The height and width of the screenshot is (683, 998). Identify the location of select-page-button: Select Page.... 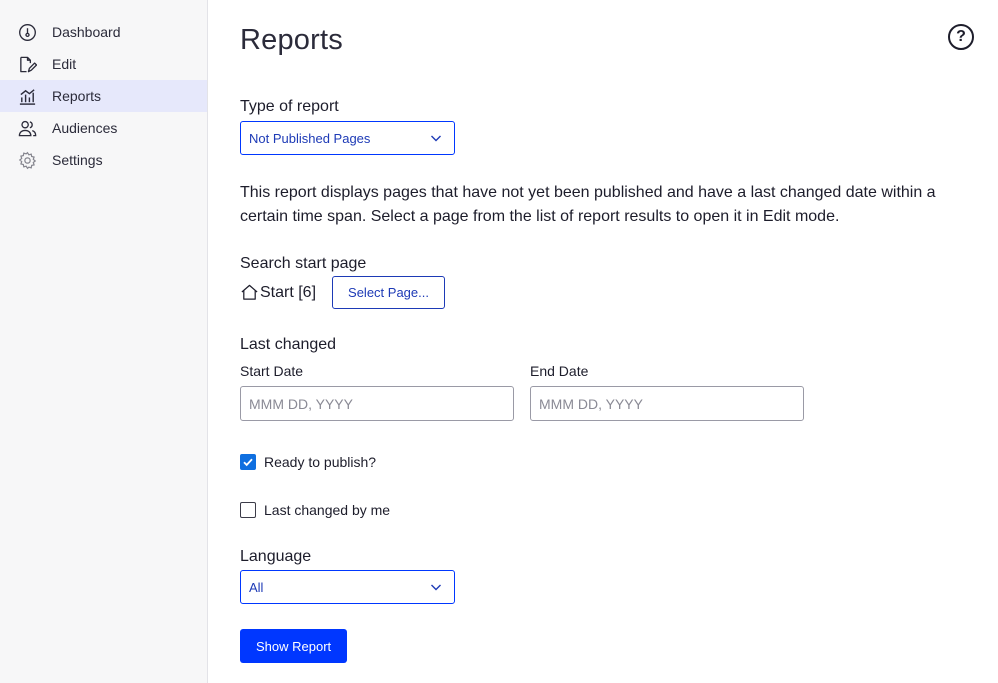
(388, 292).